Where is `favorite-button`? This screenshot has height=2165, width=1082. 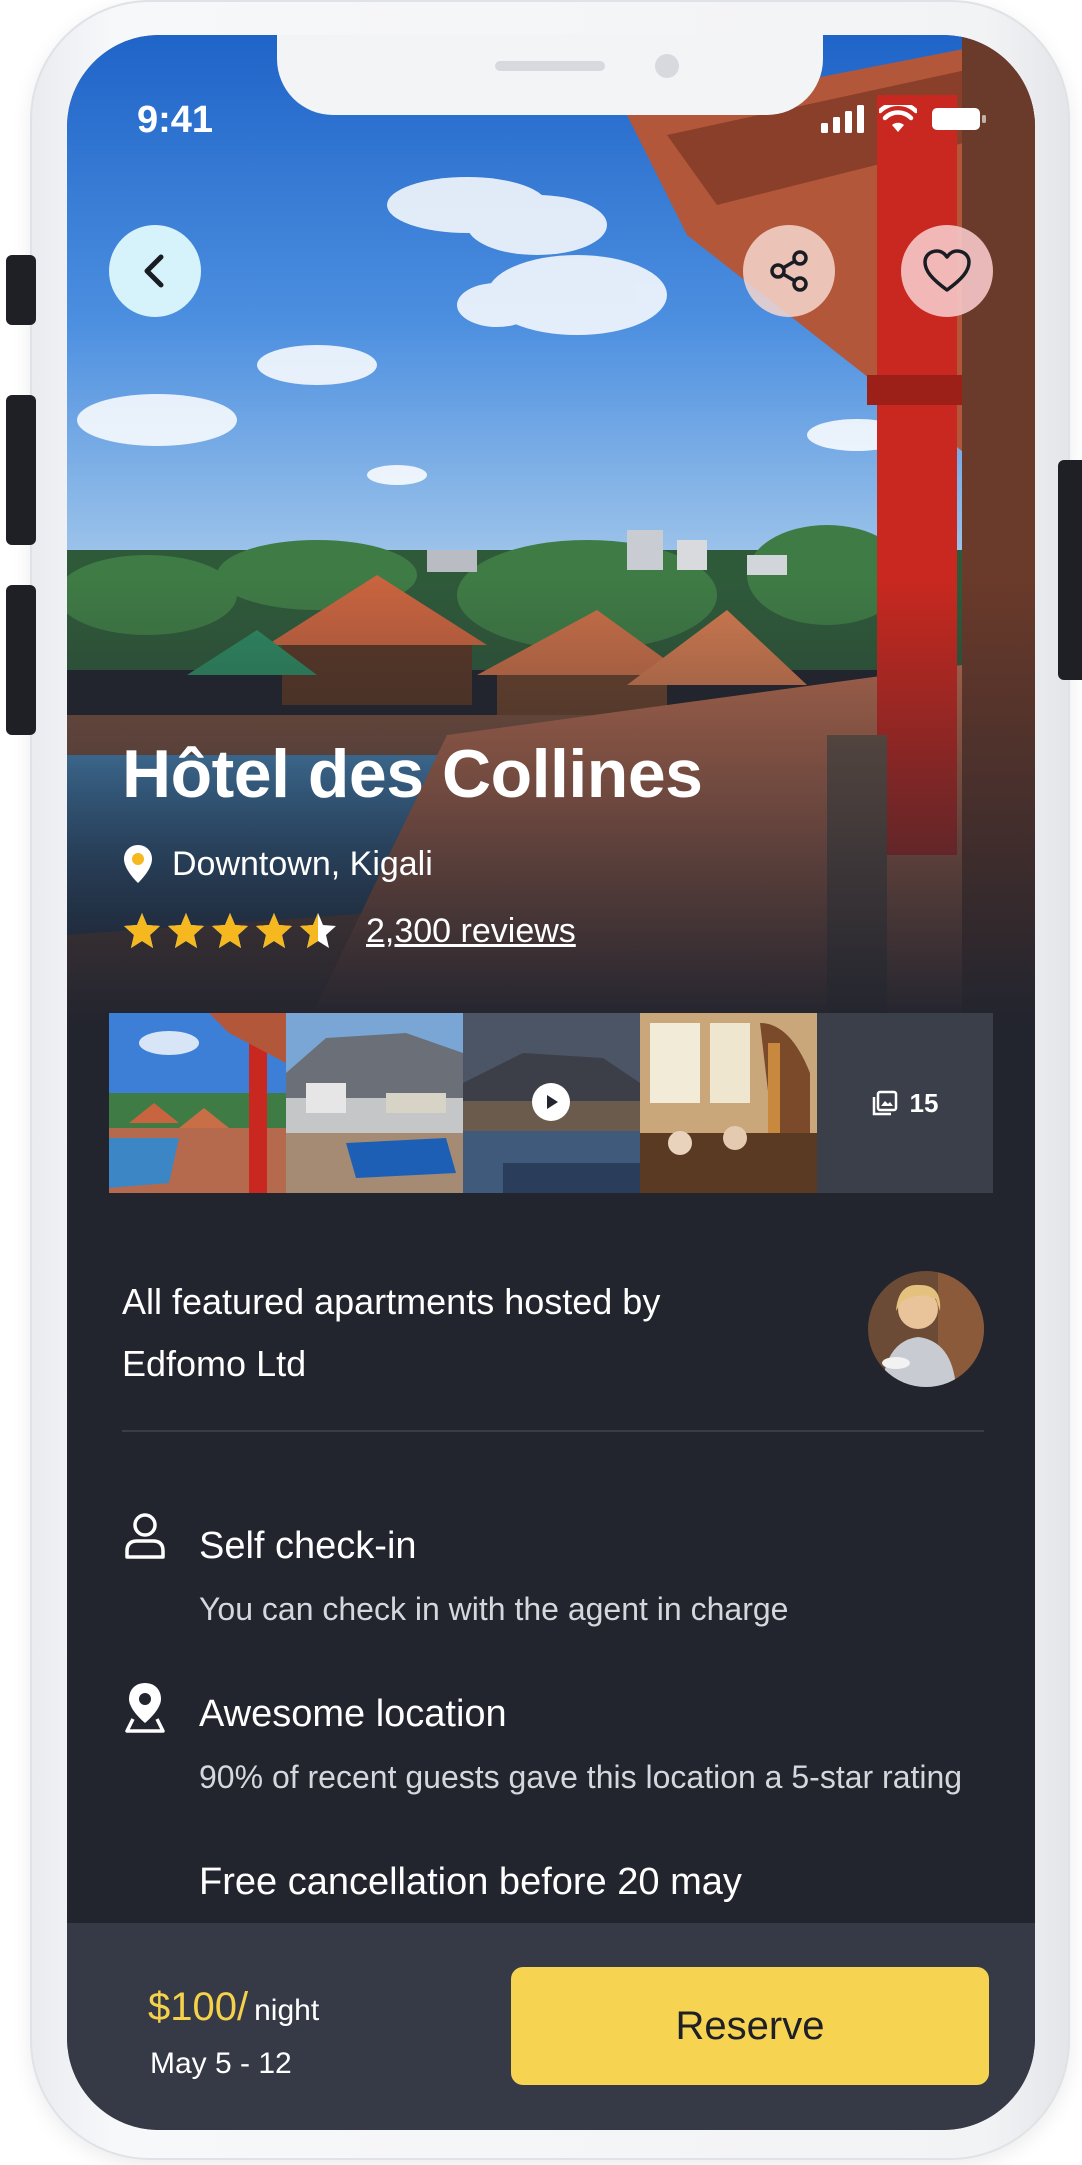
favorite-button is located at coordinates (947, 271).